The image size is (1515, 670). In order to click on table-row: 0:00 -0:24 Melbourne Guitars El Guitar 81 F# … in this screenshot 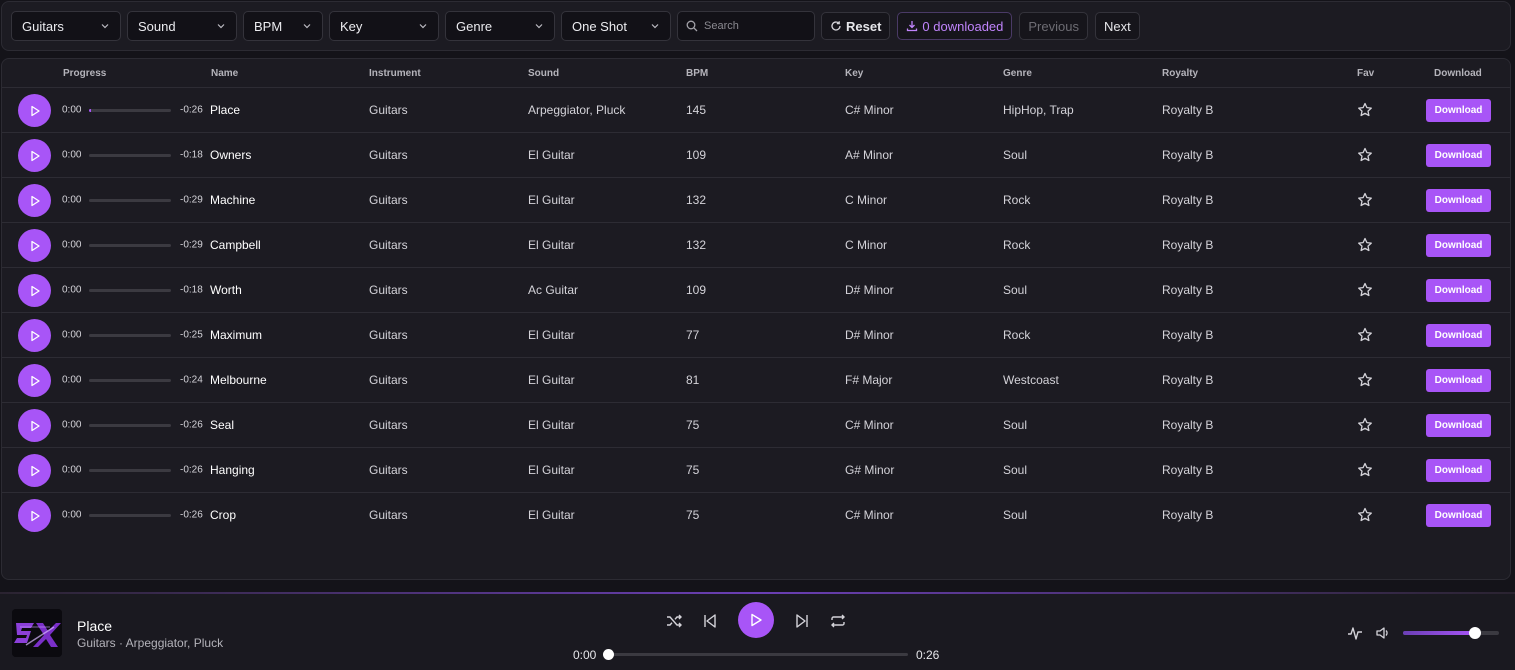, I will do `click(756, 379)`.